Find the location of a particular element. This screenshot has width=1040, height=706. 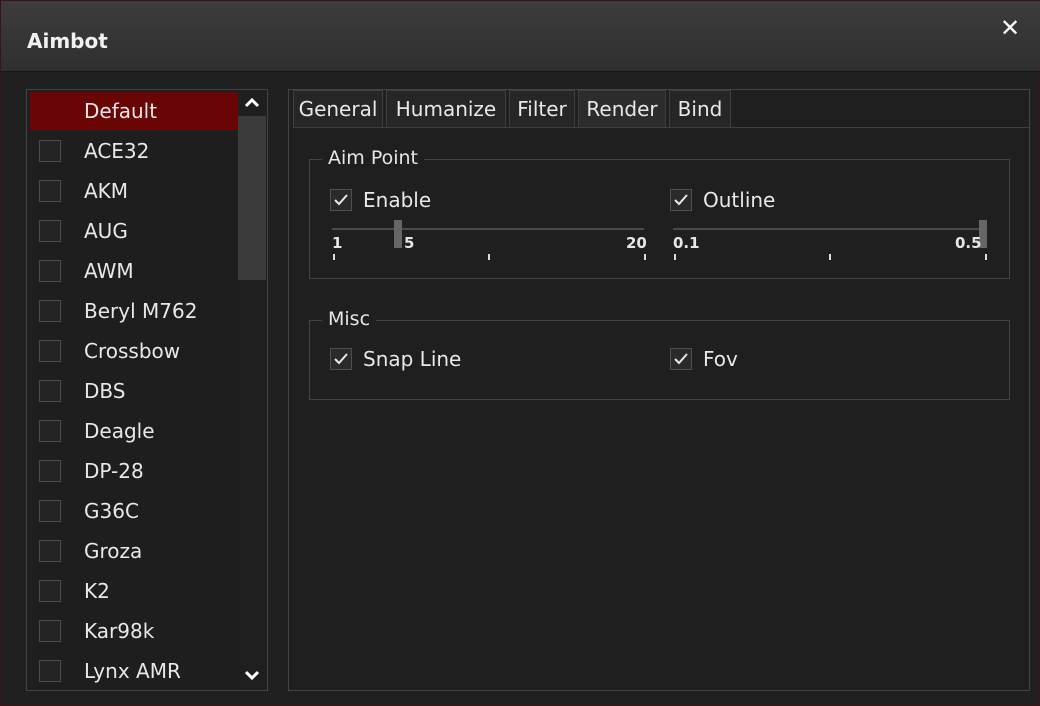

list-scrollbar is located at coordinates (252, 390).